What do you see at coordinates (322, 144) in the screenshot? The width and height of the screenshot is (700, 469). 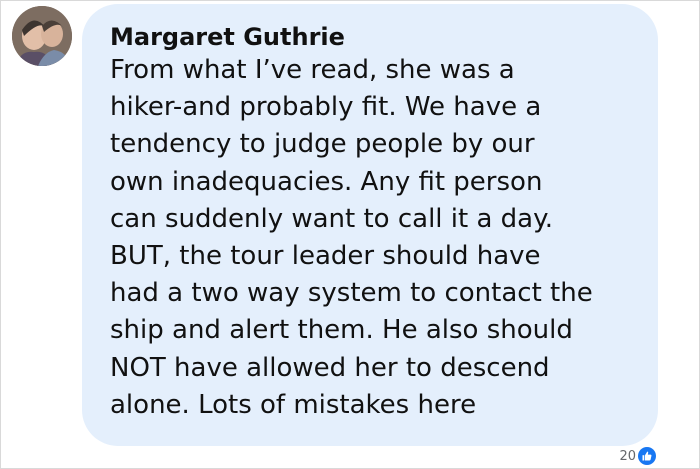 I see `comment-text-line: tendency to judge people by our` at bounding box center [322, 144].